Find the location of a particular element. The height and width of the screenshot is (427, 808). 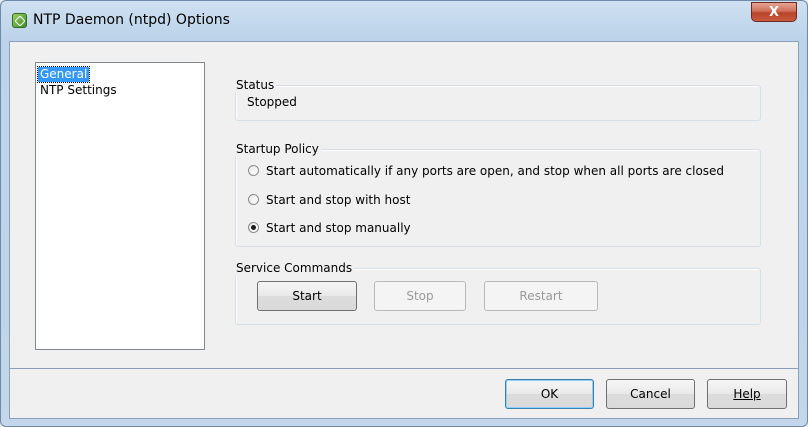

window-title: NTP Daemon (ntpd) Options is located at coordinates (131, 20).